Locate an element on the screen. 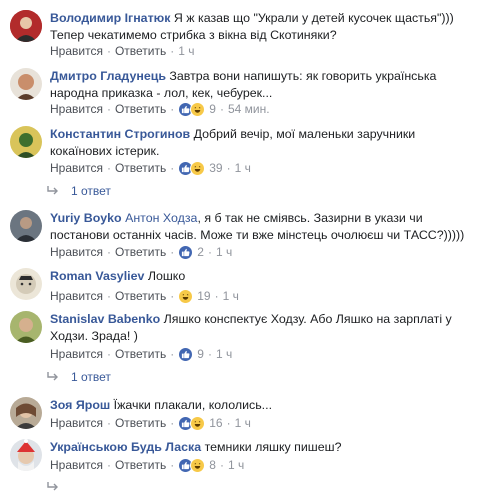 Image resolution: width=487 pixels, height=494 pixels. view-replies-link is located at coordinates (58, 487).